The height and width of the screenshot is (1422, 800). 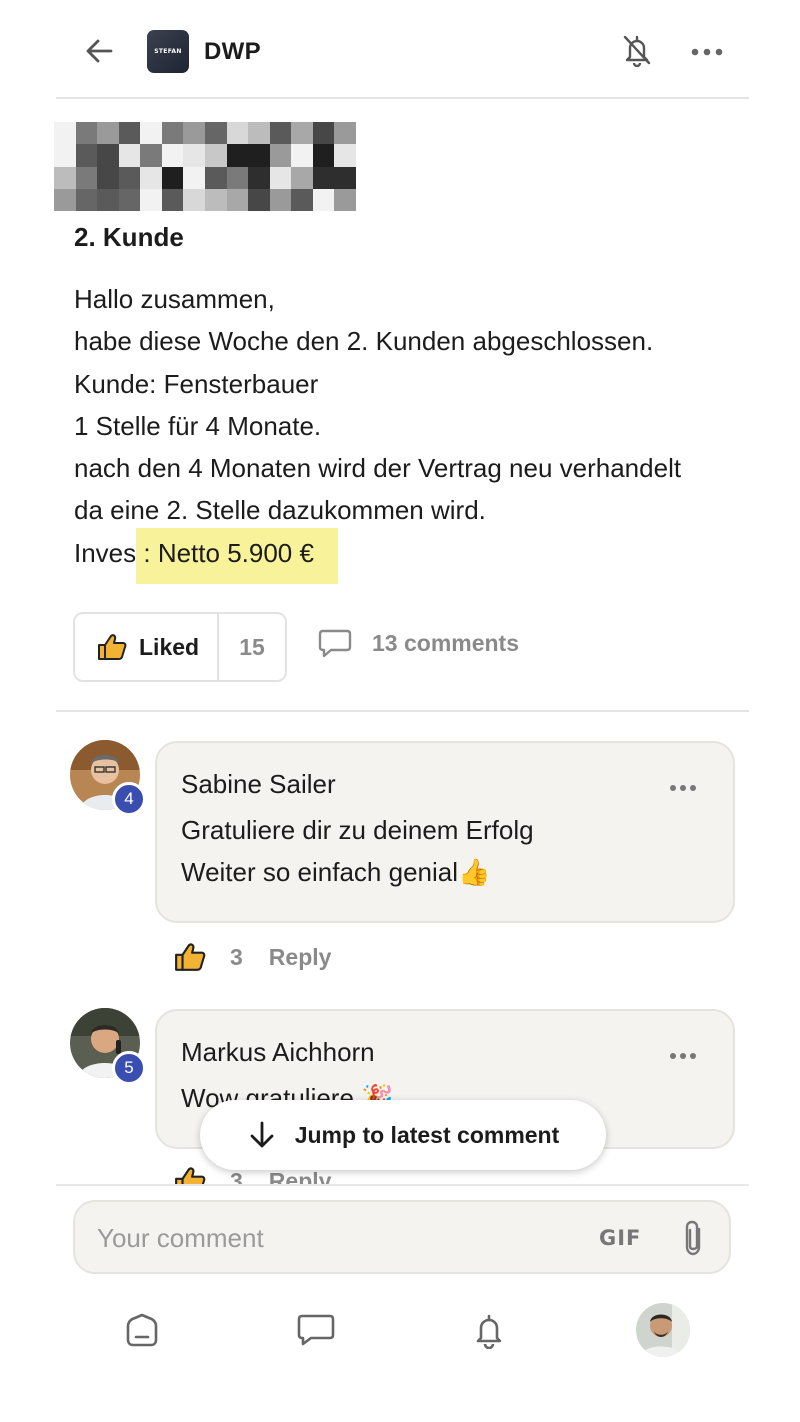 I want to click on pixelated-image, so click(x=205, y=166).